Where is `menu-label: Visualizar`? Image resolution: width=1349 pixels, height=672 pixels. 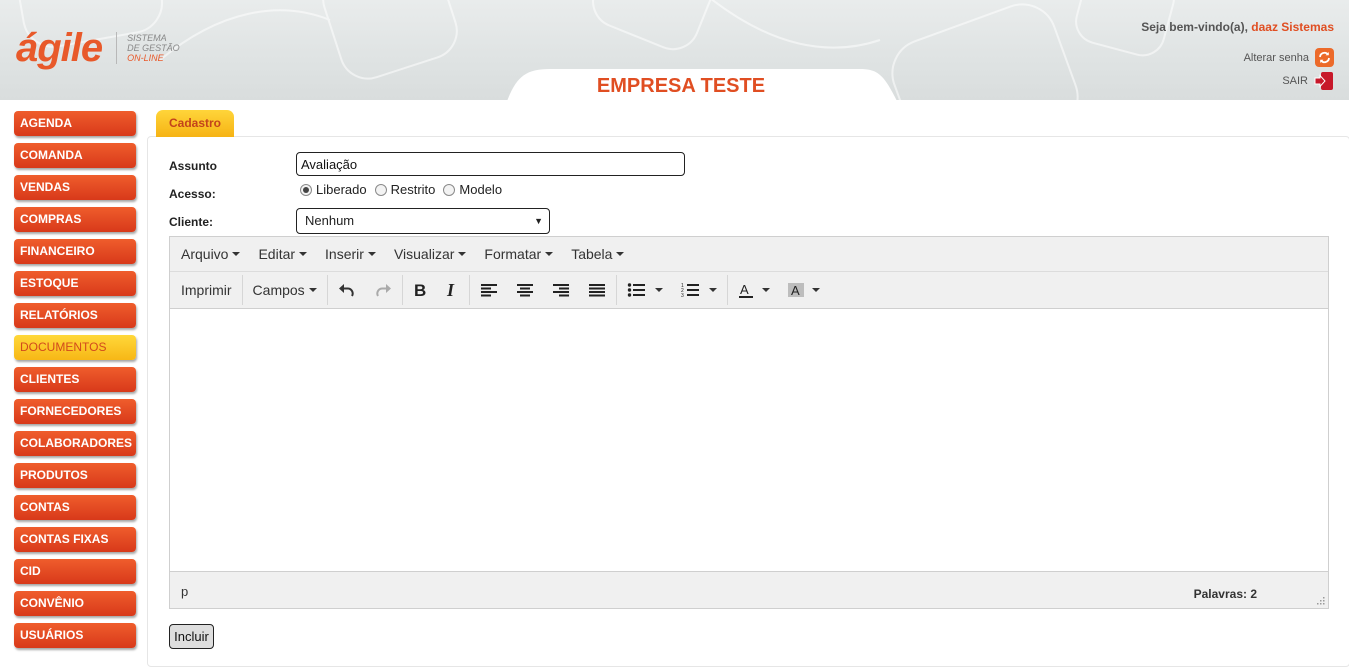 menu-label: Visualizar is located at coordinates (424, 254).